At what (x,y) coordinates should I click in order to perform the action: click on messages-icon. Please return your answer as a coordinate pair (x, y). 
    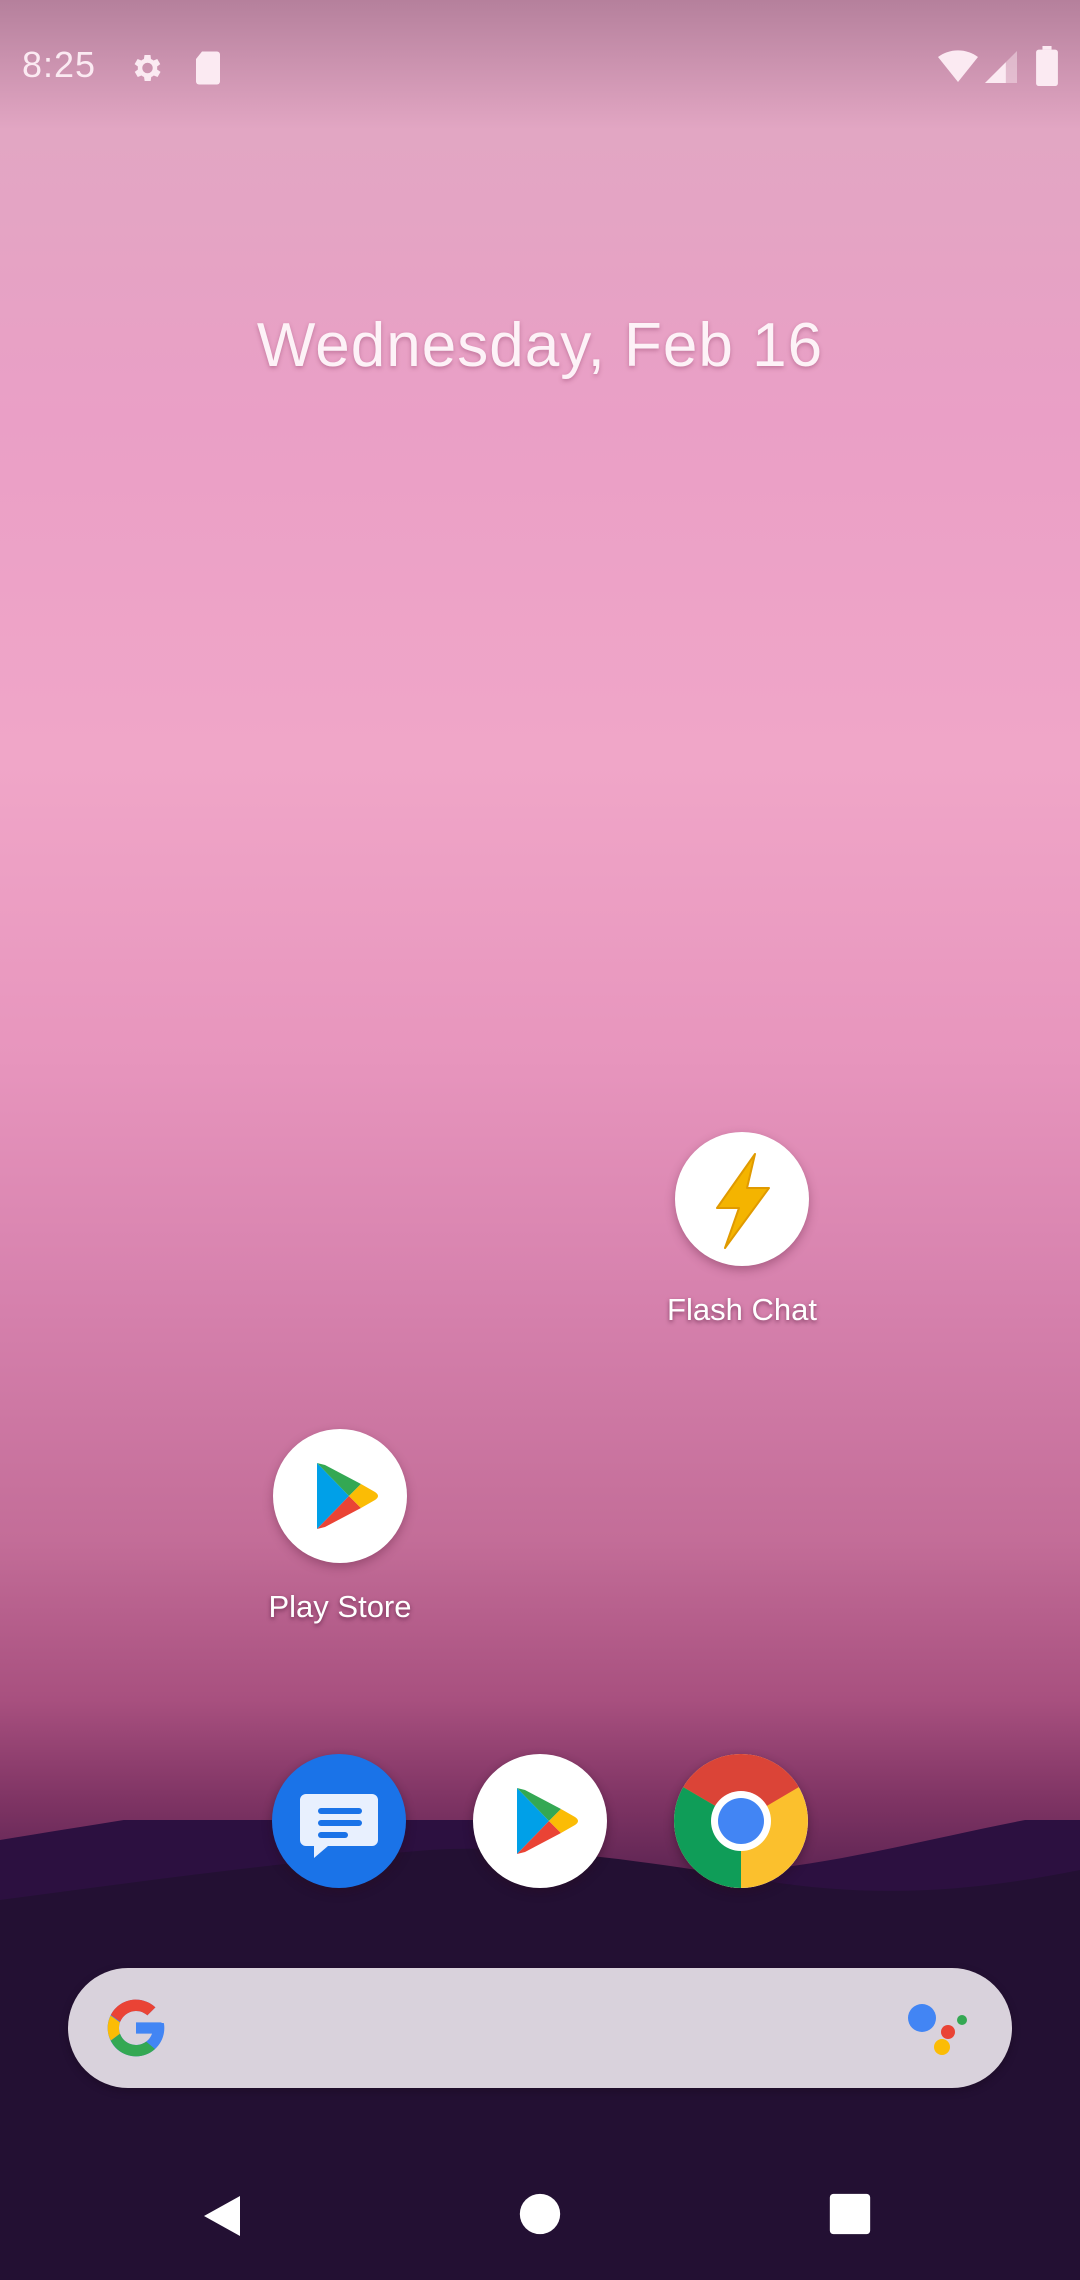
    Looking at the image, I should click on (339, 1821).